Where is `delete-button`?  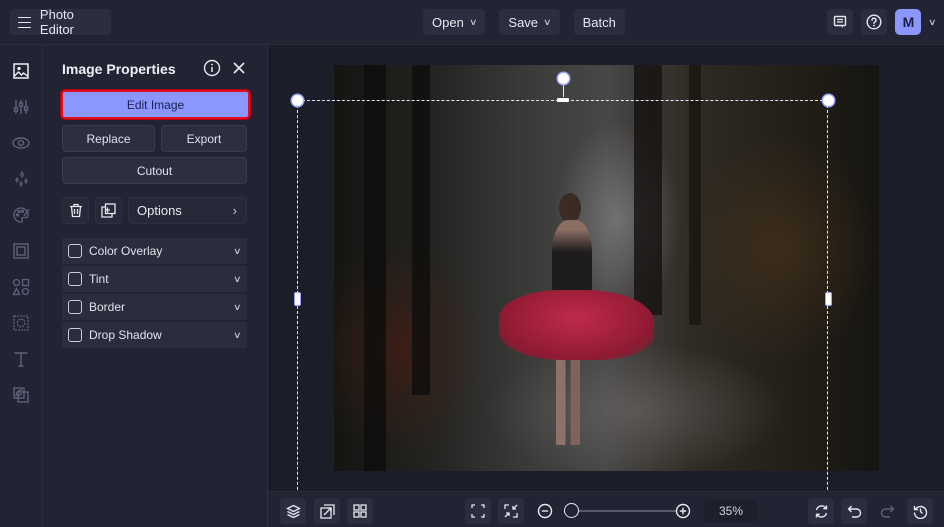
delete-button is located at coordinates (75, 210).